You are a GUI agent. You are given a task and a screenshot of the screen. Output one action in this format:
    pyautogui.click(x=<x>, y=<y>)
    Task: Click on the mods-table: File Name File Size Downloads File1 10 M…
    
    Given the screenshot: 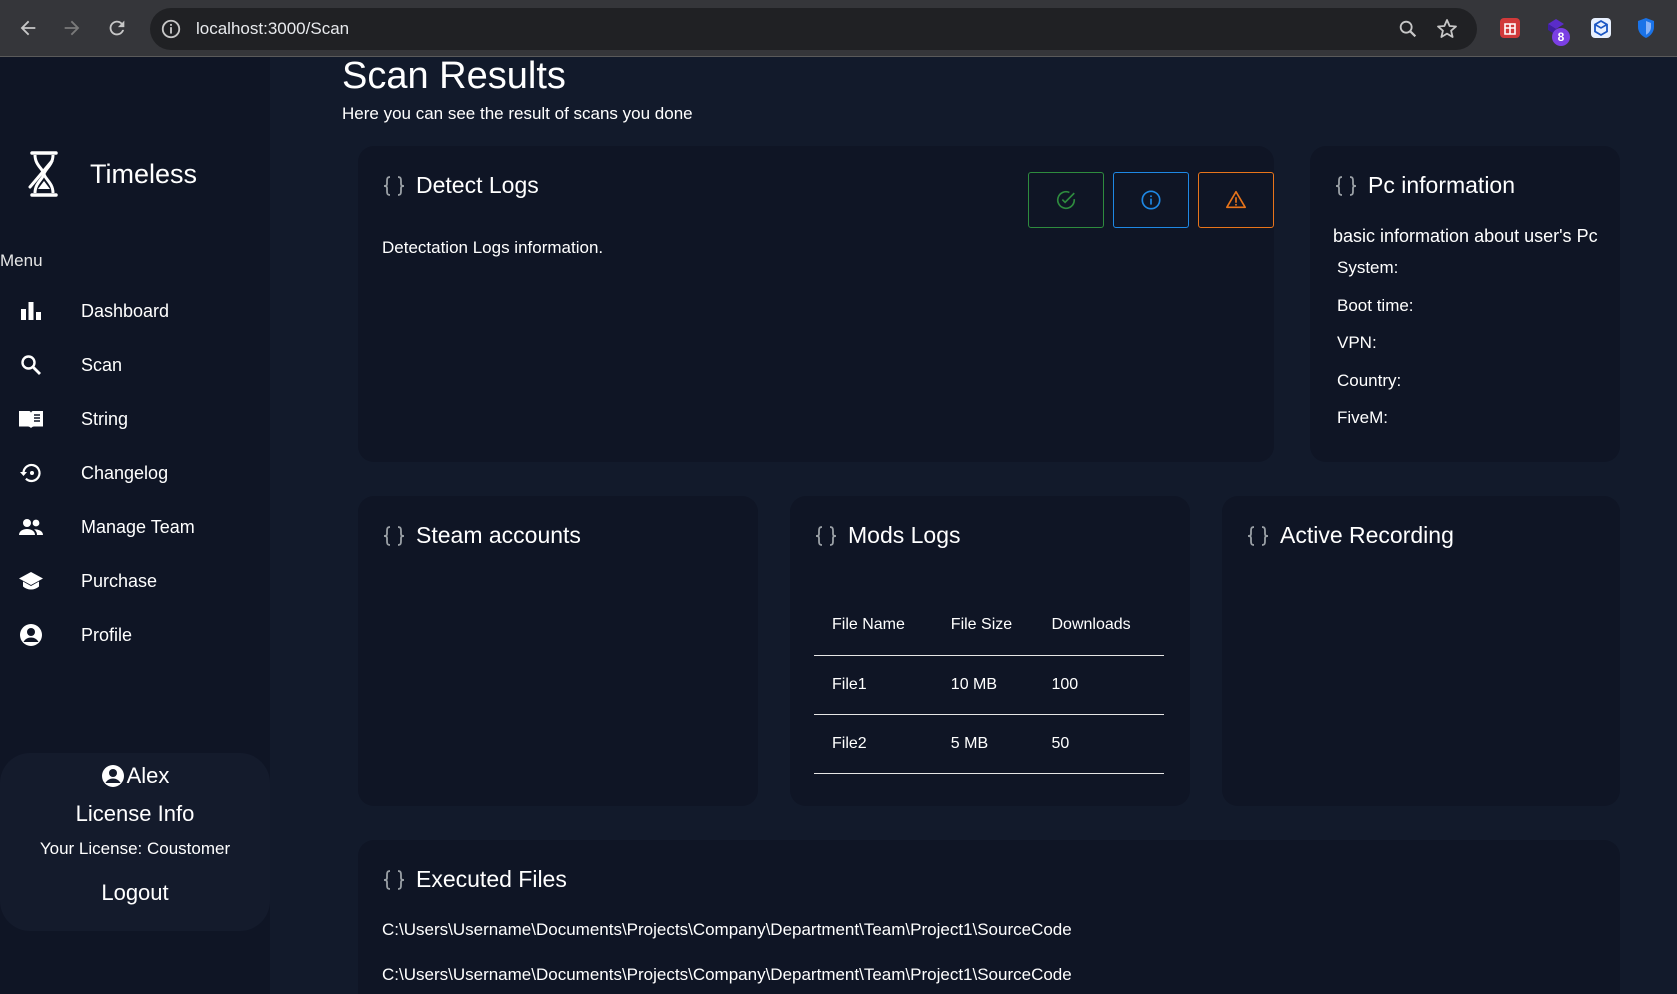 What is the action you would take?
    pyautogui.click(x=989, y=685)
    